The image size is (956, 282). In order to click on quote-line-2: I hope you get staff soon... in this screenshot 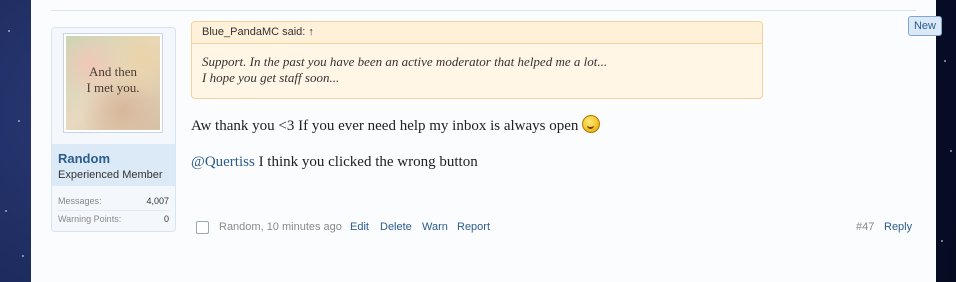, I will do `click(271, 77)`.